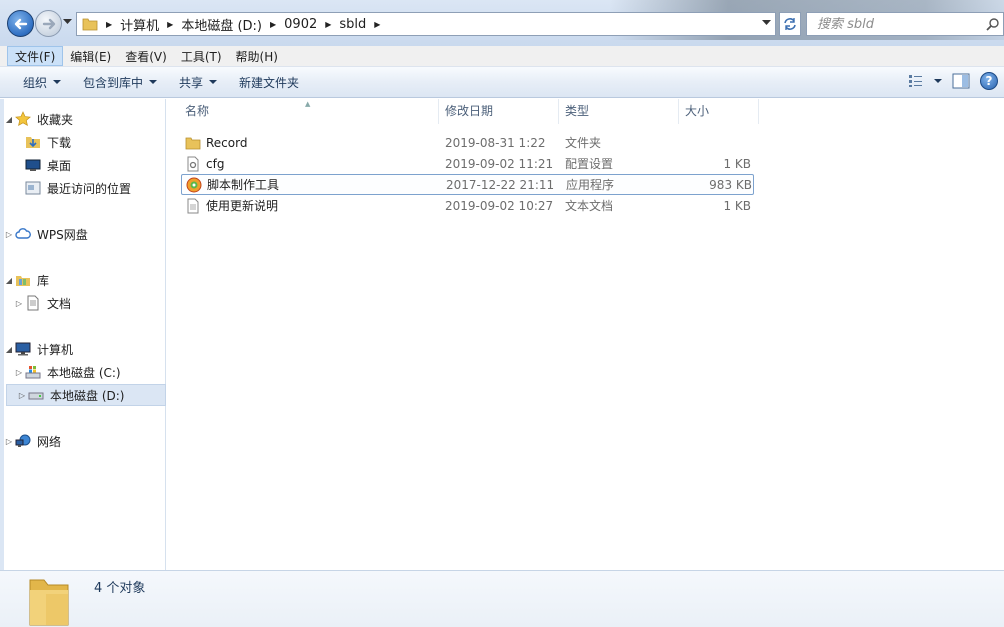 The image size is (1004, 627). I want to click on file-row: 使用更新说明 2019-09-02 10:27 文本文档 1 KB, so click(467, 205).